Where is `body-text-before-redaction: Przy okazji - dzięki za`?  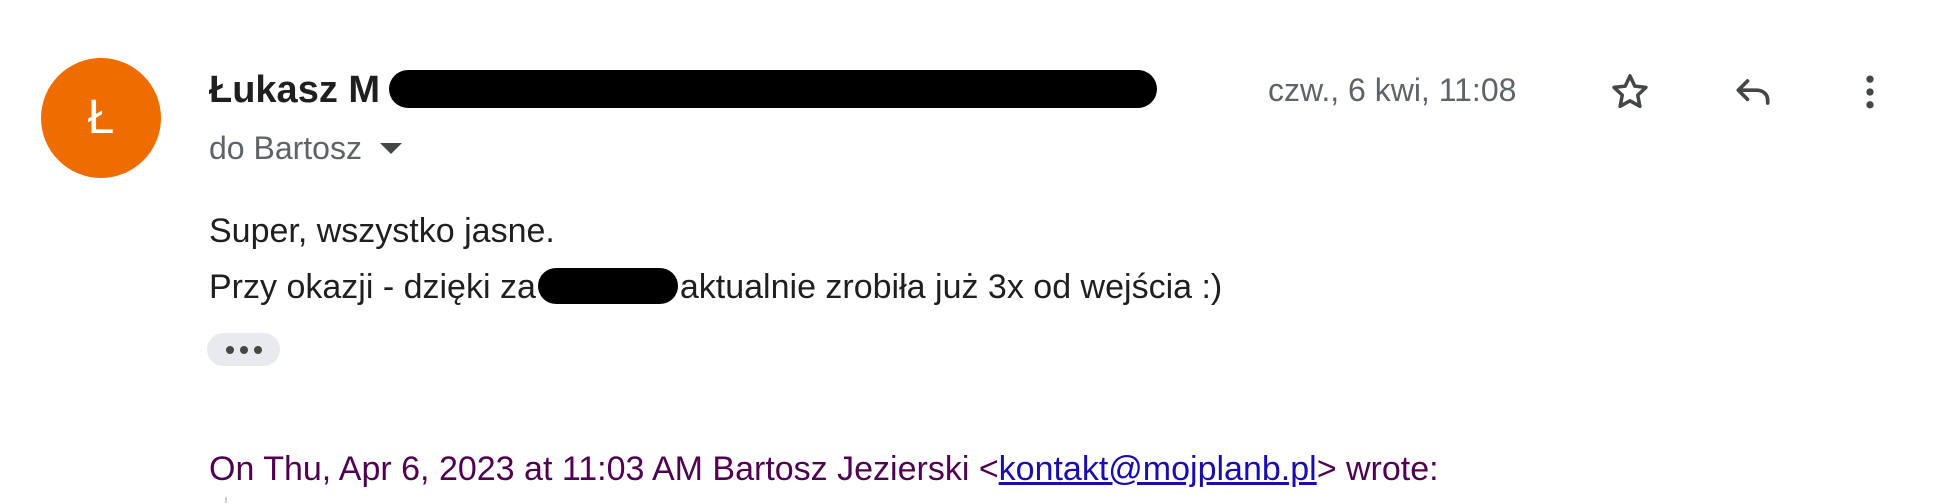 body-text-before-redaction: Przy okazji - dzięki za is located at coordinates (372, 287).